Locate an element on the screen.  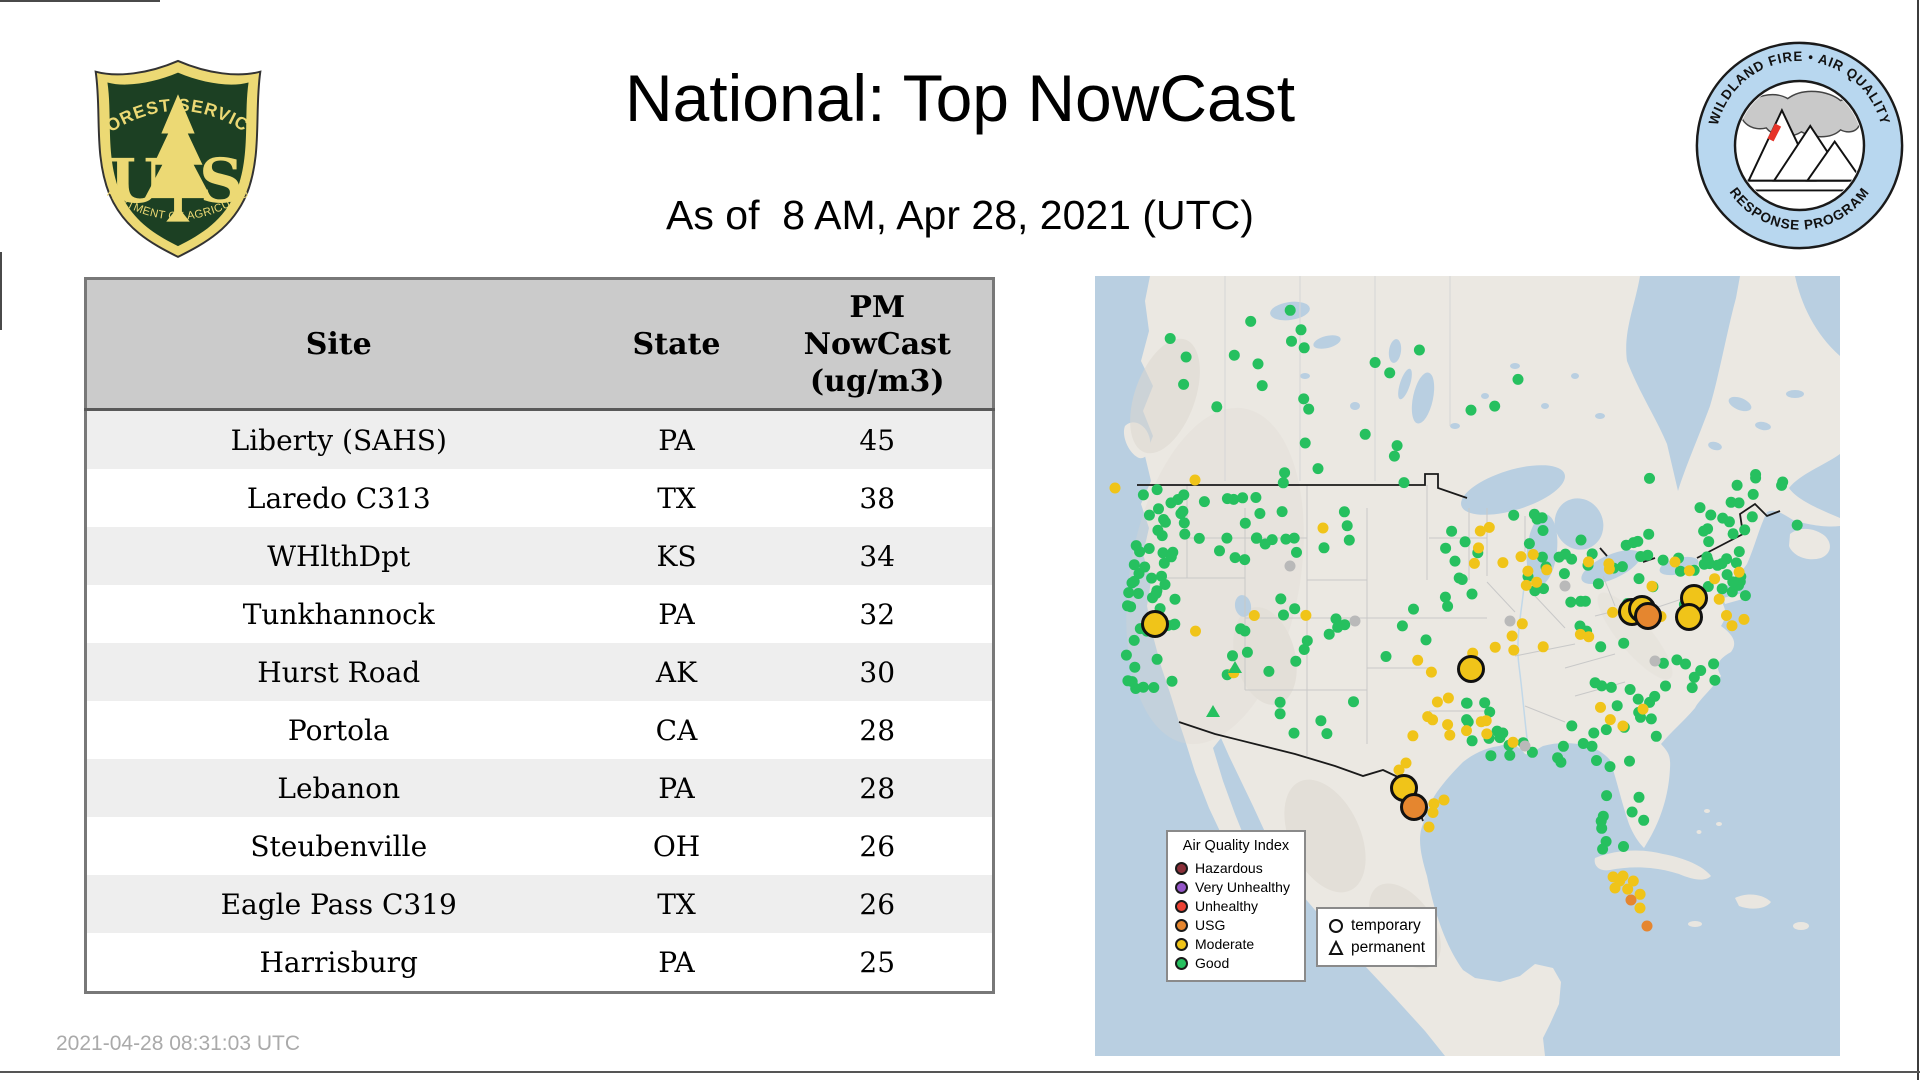
site-cell: Harrisburg is located at coordinates (338, 962).